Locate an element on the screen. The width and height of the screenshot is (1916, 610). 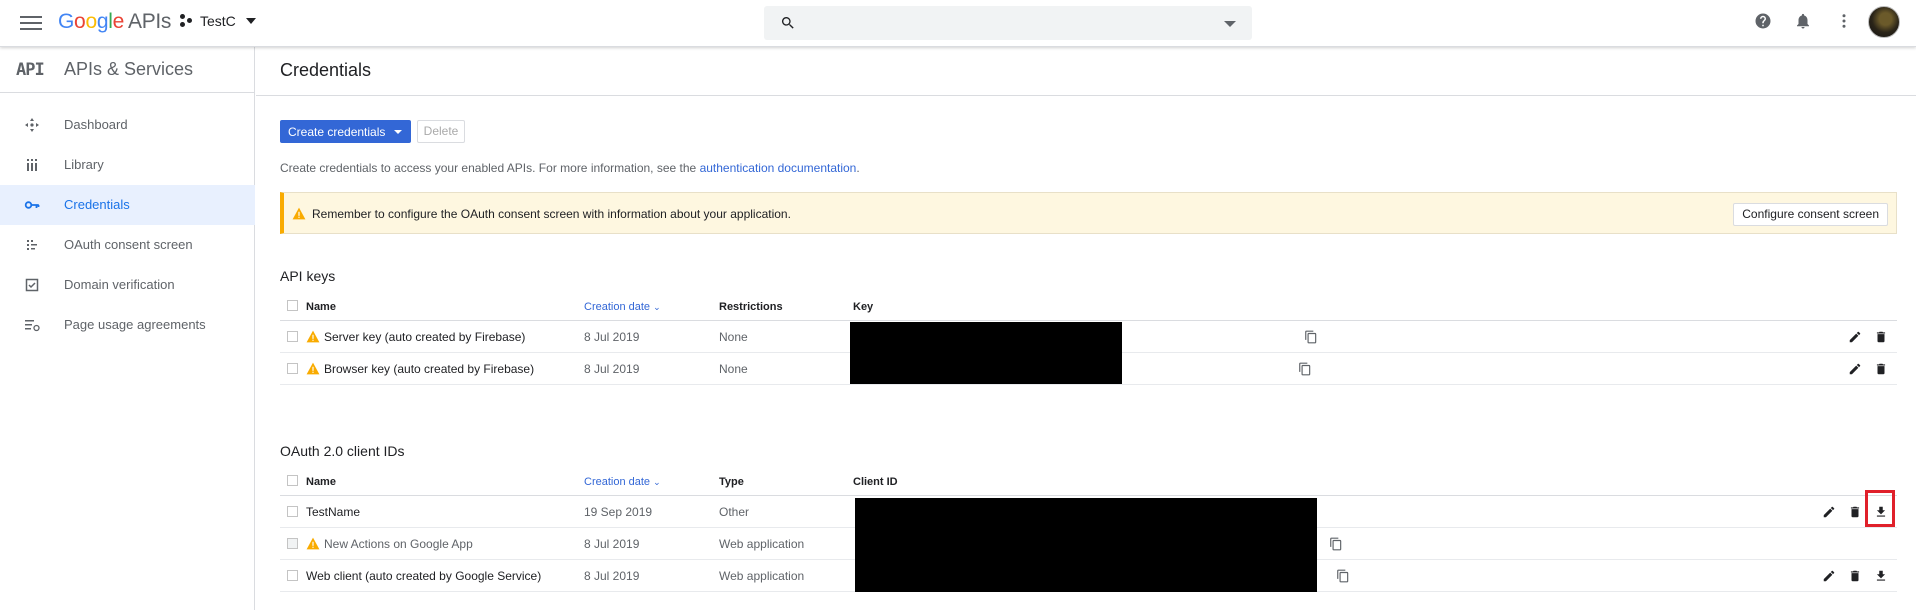
create-credentials-button: Create credentials is located at coordinates (345, 131).